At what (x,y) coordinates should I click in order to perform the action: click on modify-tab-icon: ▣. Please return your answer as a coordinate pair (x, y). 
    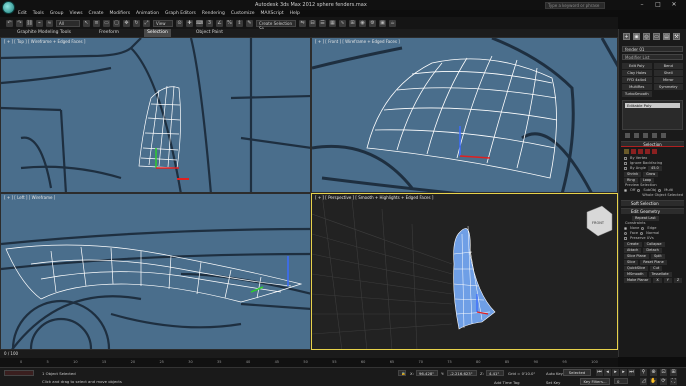
    Looking at the image, I should click on (636, 36).